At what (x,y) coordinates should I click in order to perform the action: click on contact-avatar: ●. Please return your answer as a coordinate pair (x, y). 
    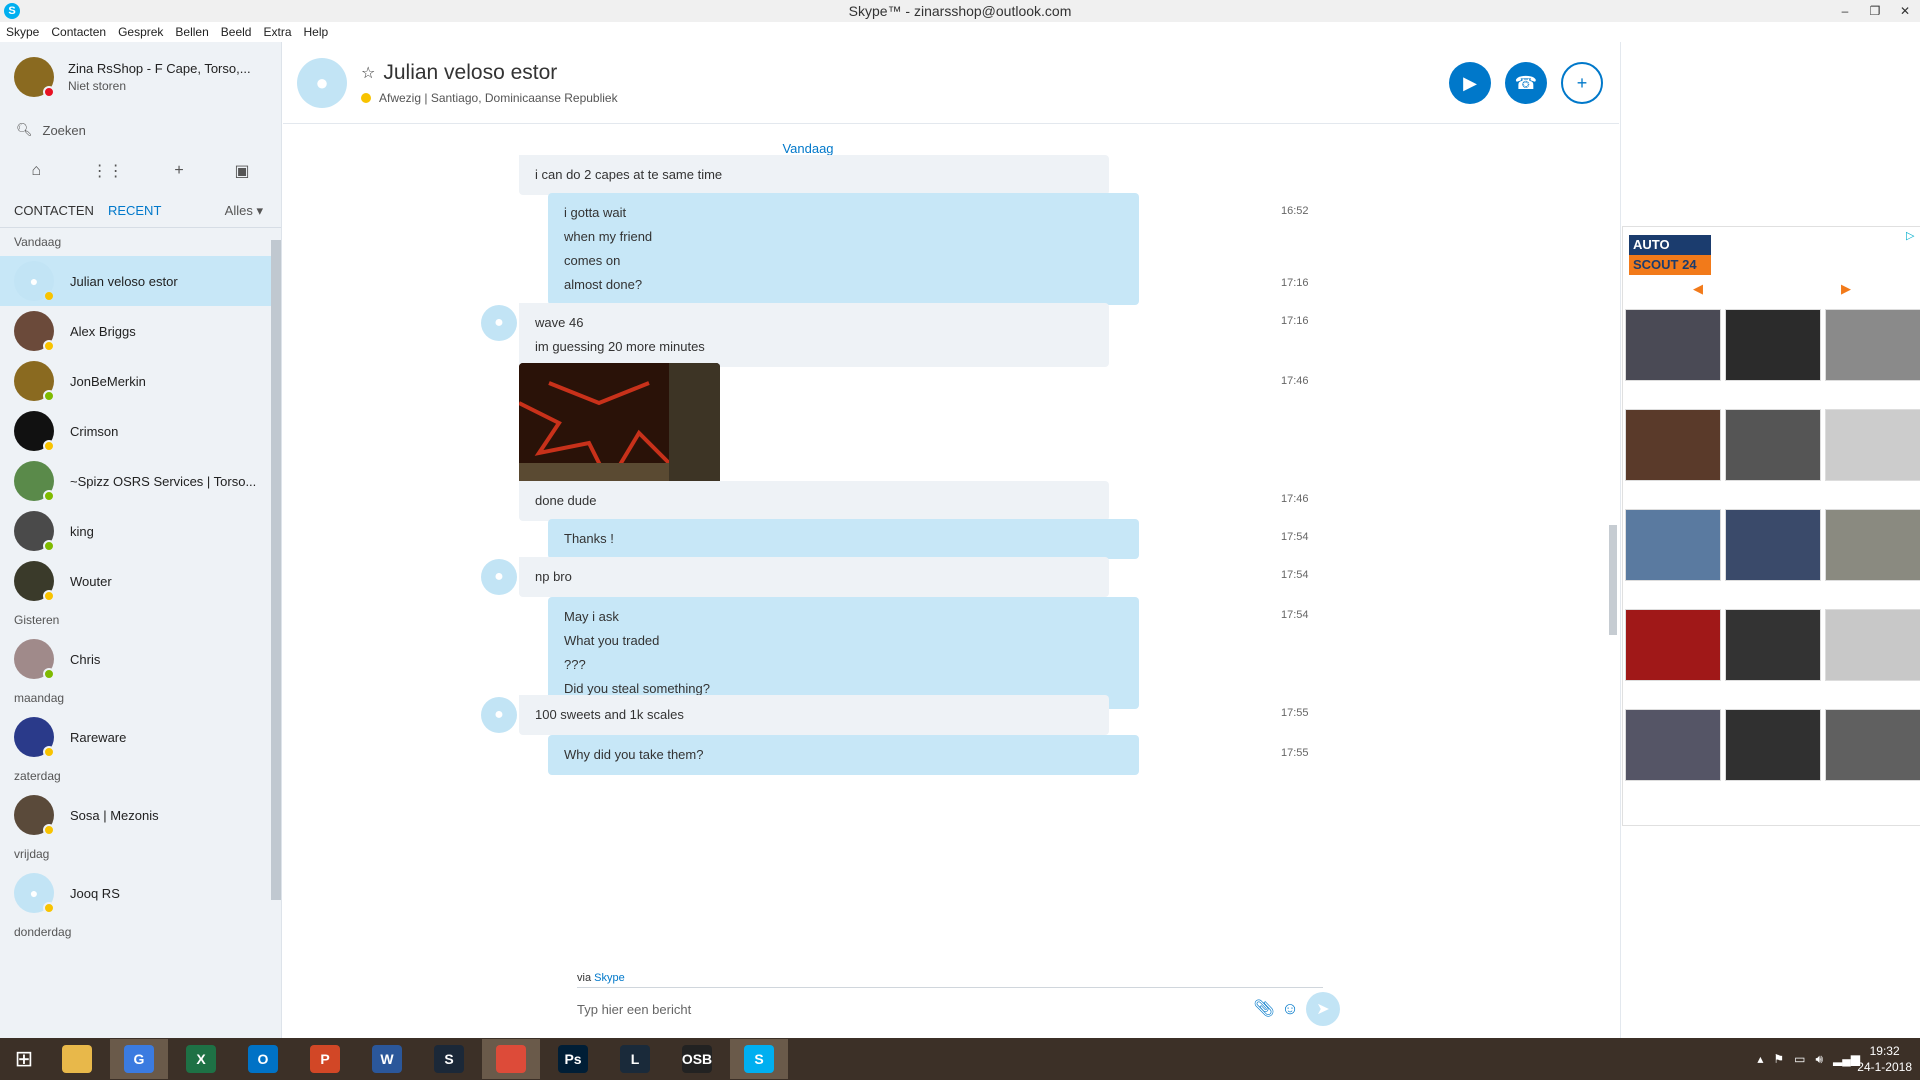
    Looking at the image, I should click on (322, 82).